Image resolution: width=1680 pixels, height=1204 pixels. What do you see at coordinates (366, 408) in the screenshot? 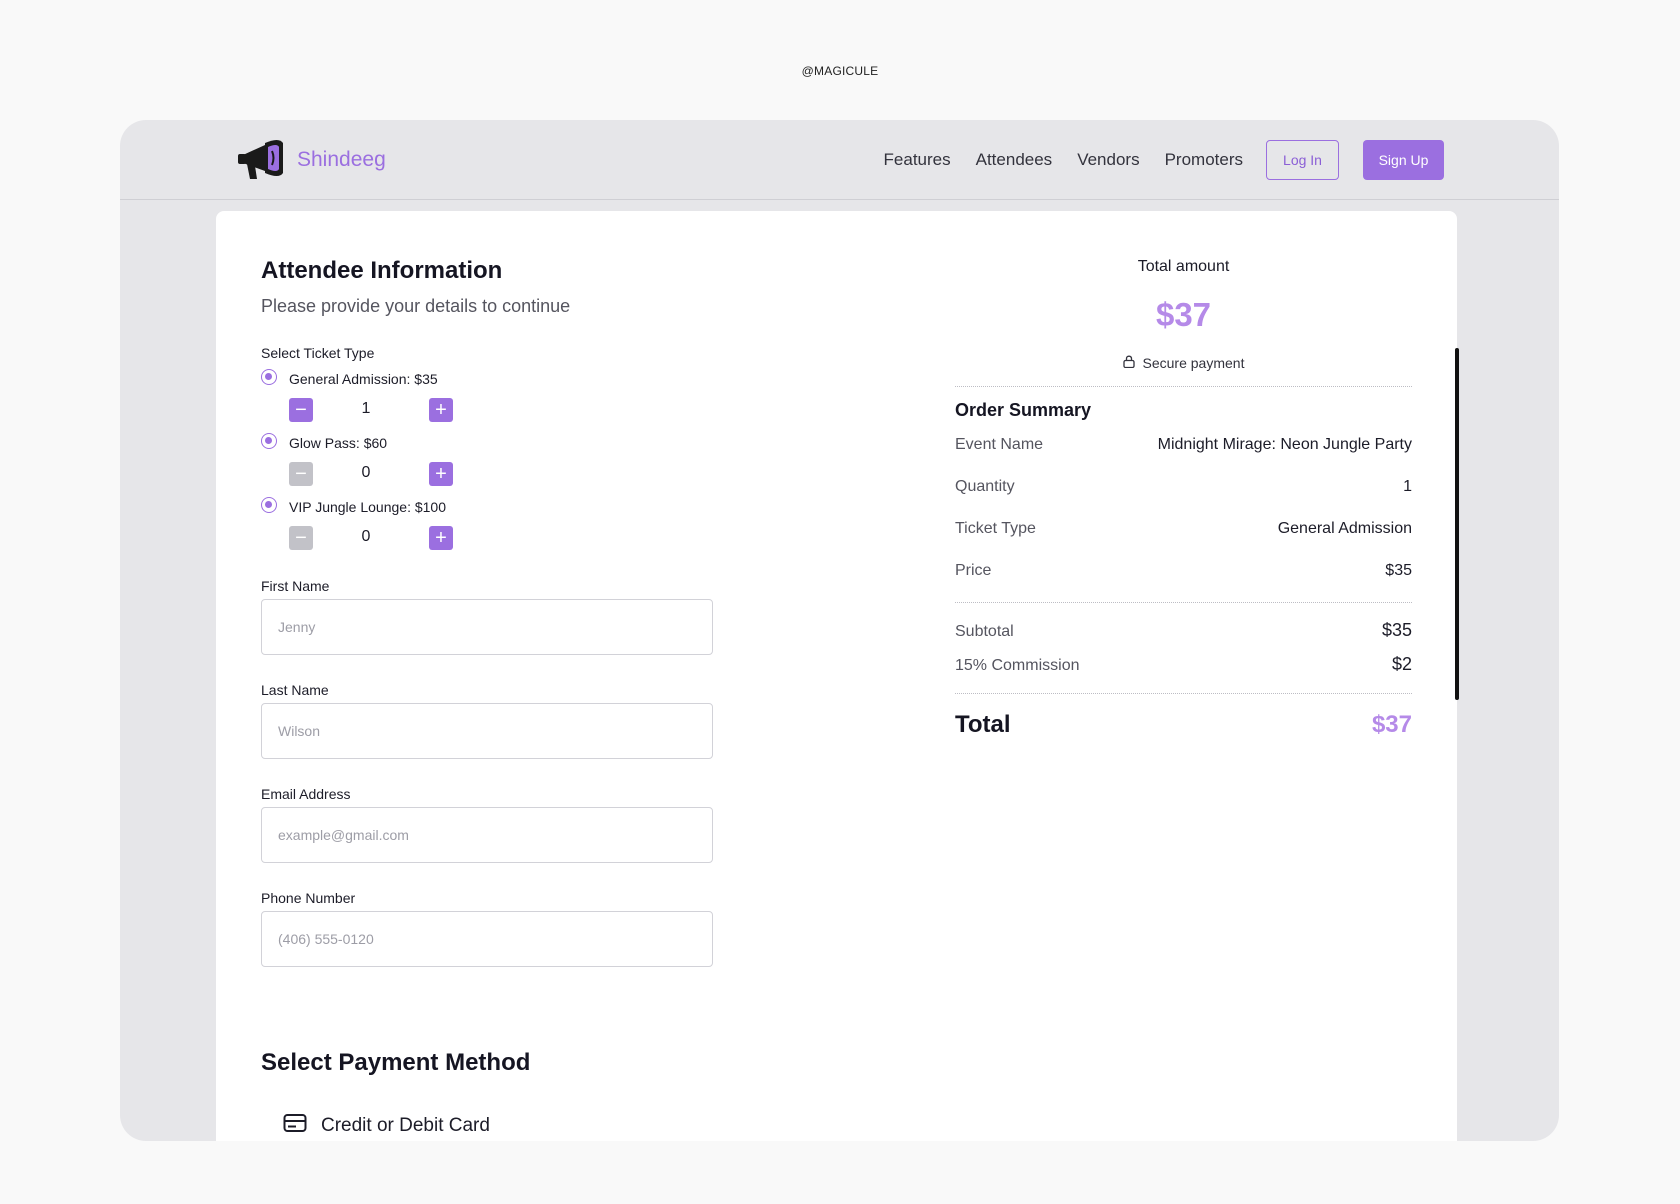
I see `quantity-general: 1` at bounding box center [366, 408].